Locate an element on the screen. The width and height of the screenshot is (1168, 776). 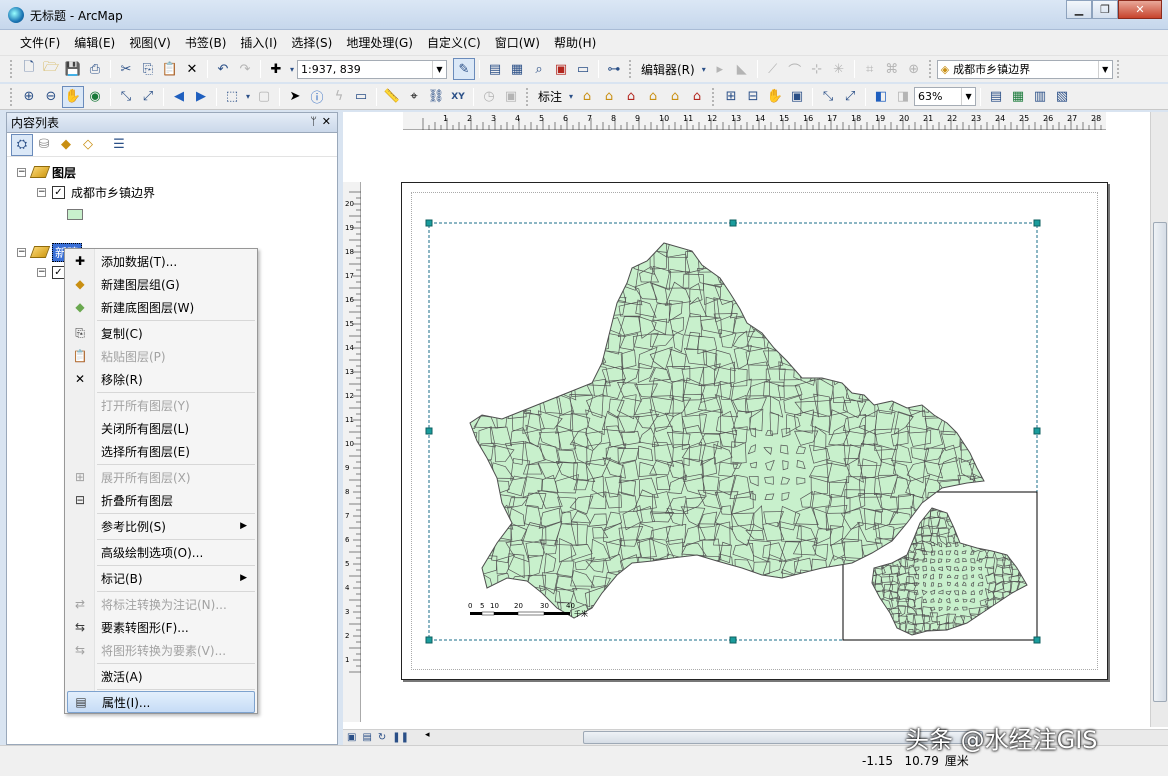
delete-icon: ✕ is located at coordinates (192, 69).